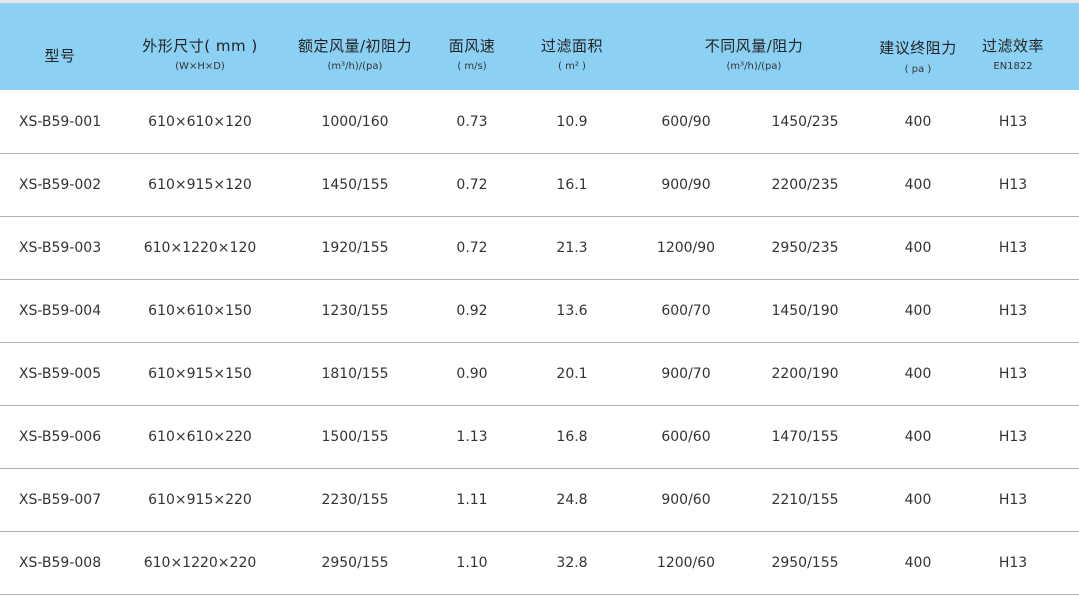  What do you see at coordinates (472, 374) in the screenshot?
I see `cell-velocity: 0.90` at bounding box center [472, 374].